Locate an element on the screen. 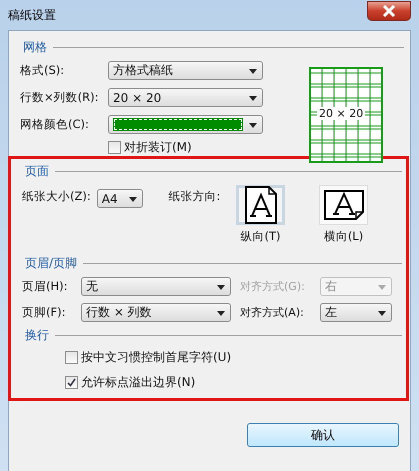 The width and height of the screenshot is (419, 471). landscape-page-icon is located at coordinates (344, 205).